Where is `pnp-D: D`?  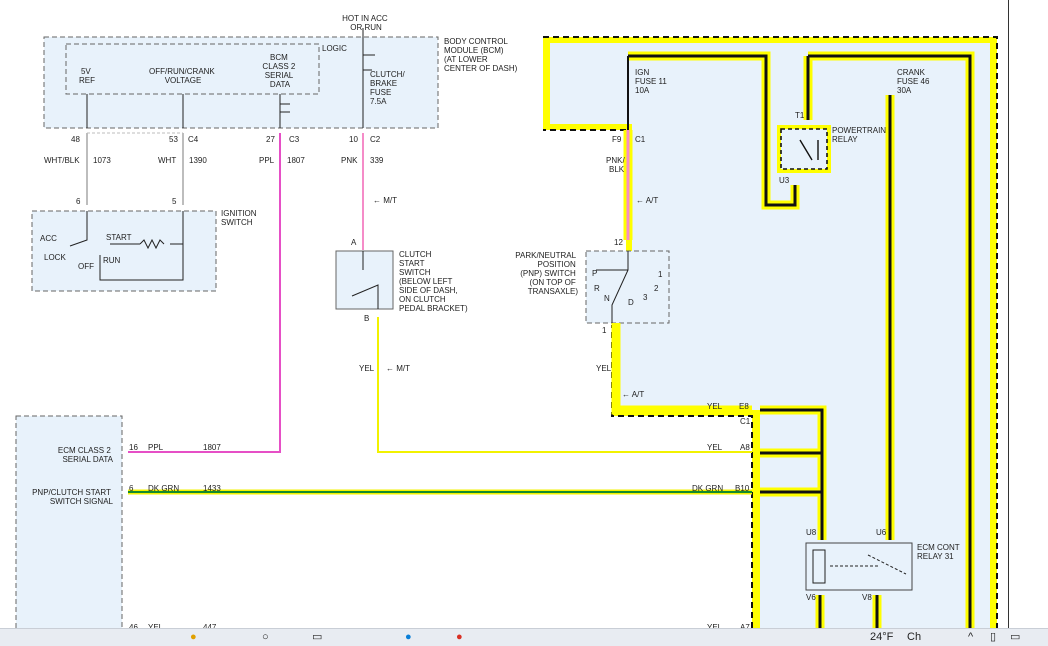
pnp-D: D is located at coordinates (631, 302).